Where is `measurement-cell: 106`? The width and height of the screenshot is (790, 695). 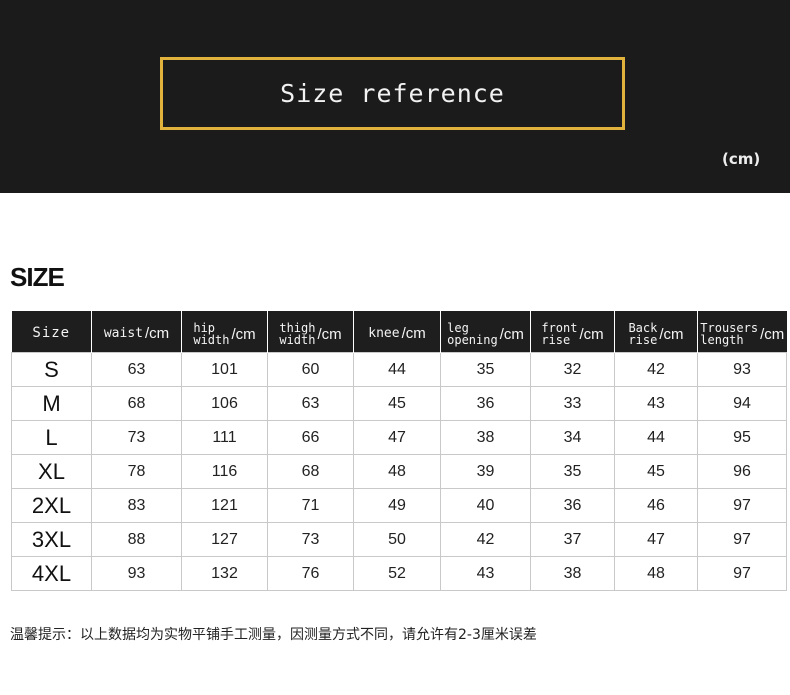 measurement-cell: 106 is located at coordinates (224, 403).